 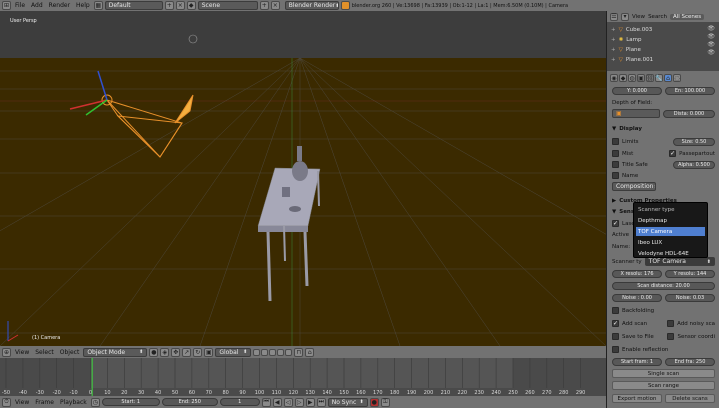 What do you see at coordinates (98, 5) in the screenshot?
I see `layout-icon: ▦` at bounding box center [98, 5].